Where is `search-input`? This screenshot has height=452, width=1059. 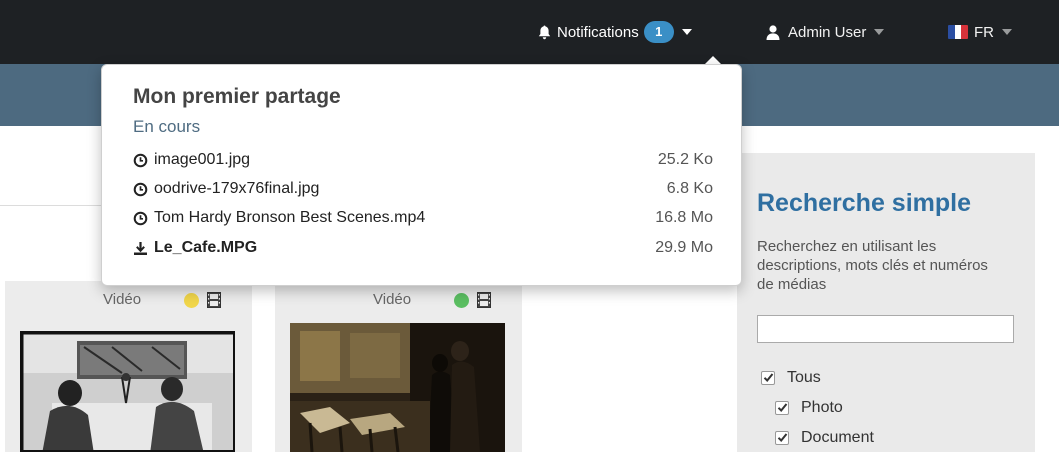 search-input is located at coordinates (885, 329).